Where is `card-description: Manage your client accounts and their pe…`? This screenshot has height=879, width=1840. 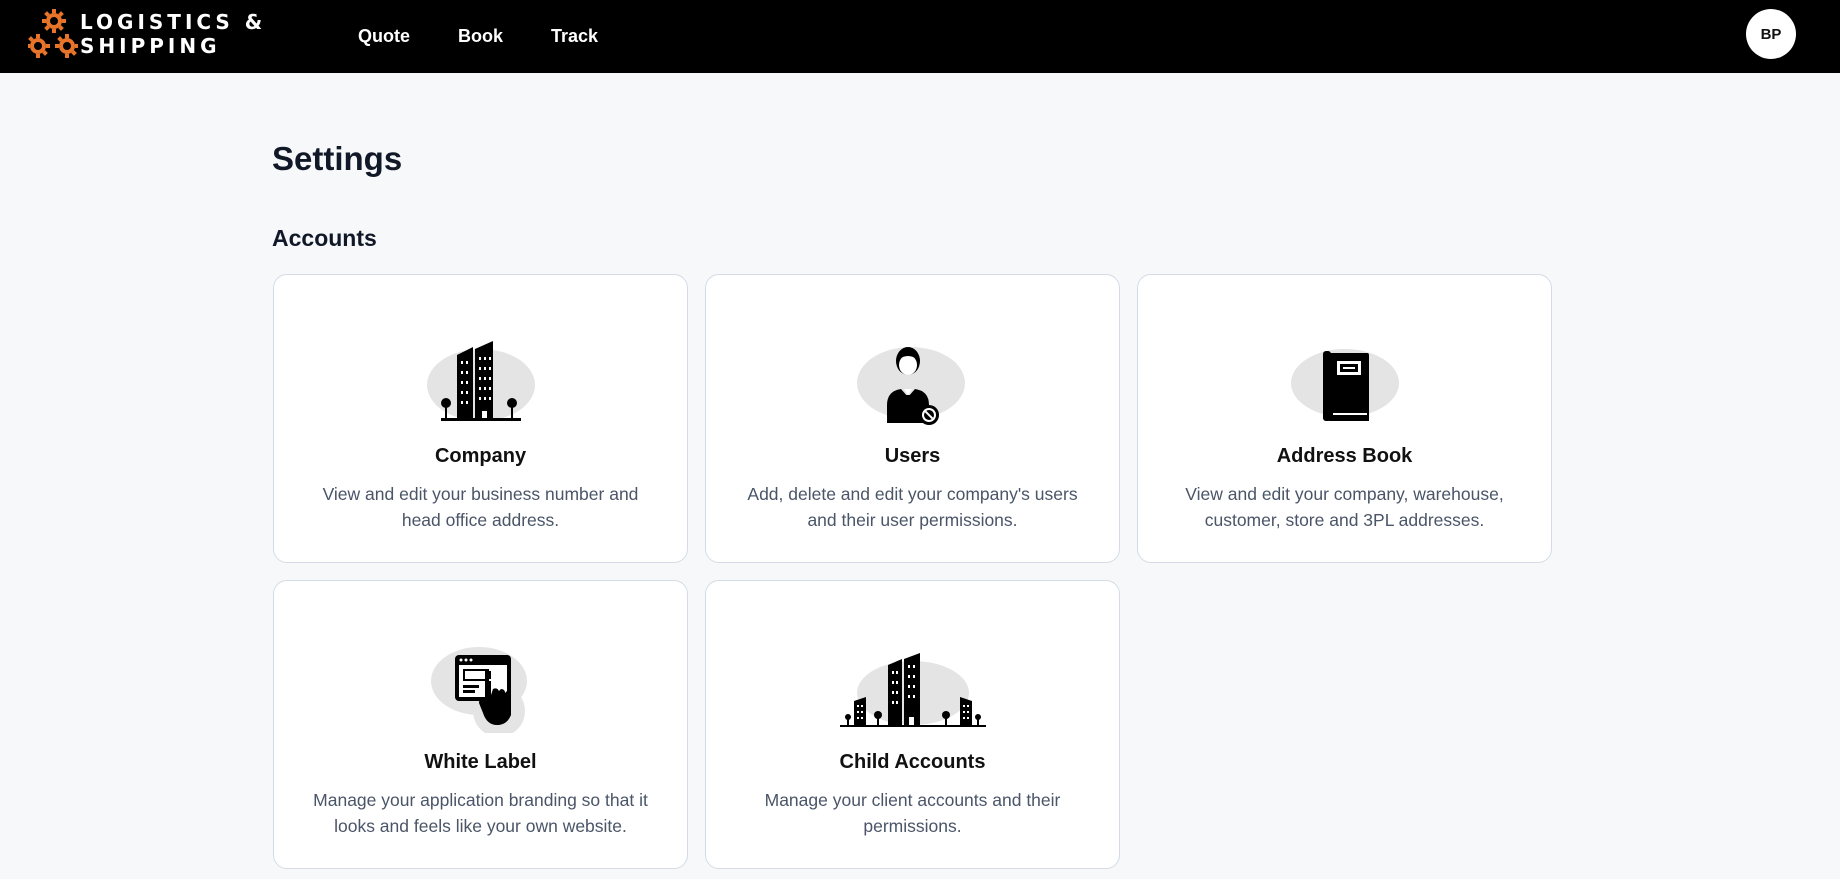 card-description: Manage your client accounts and their pe… is located at coordinates (912, 813).